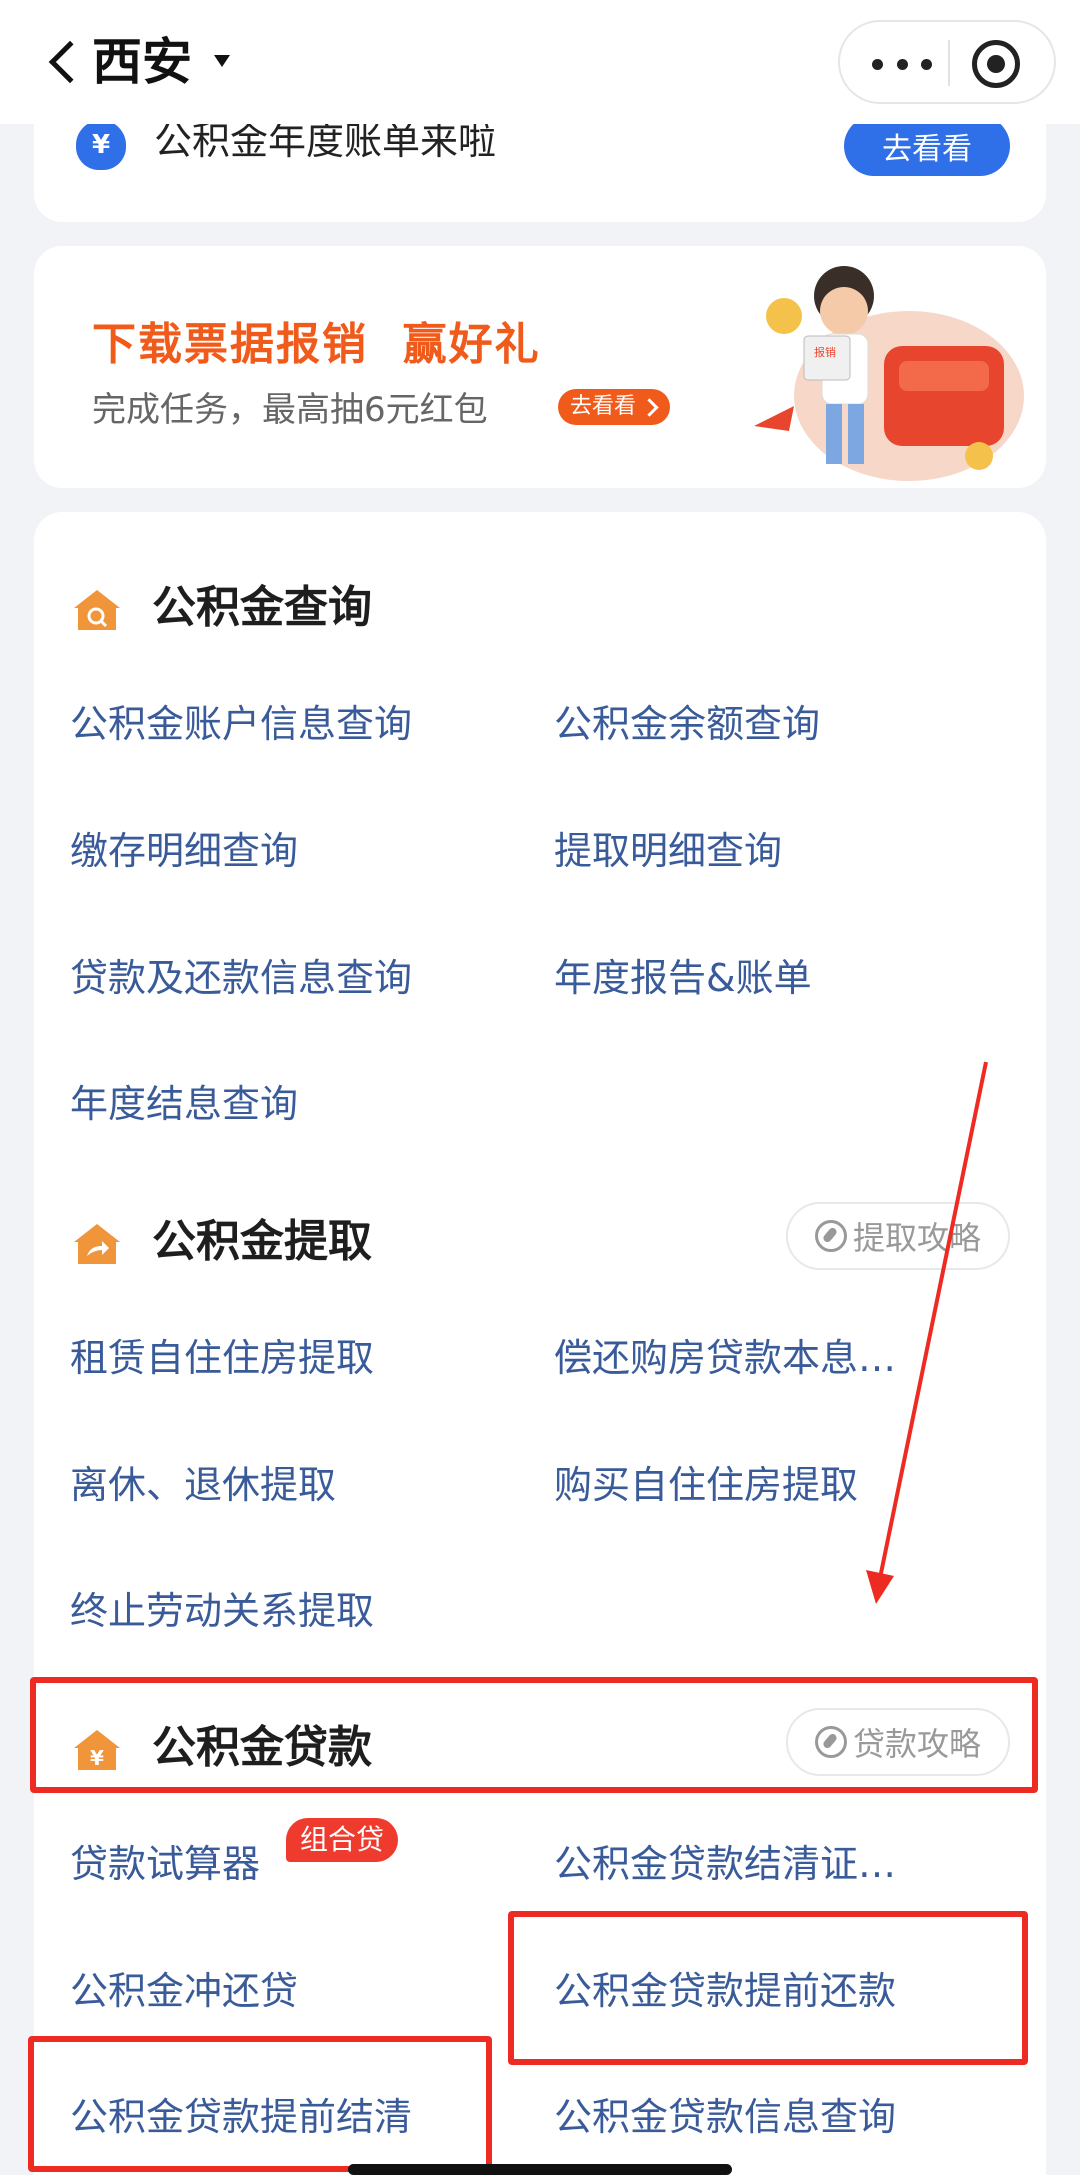 This screenshot has width=1080, height=2175. What do you see at coordinates (316, 344) in the screenshot?
I see `promo-title: 下载票据报销 赢好礼` at bounding box center [316, 344].